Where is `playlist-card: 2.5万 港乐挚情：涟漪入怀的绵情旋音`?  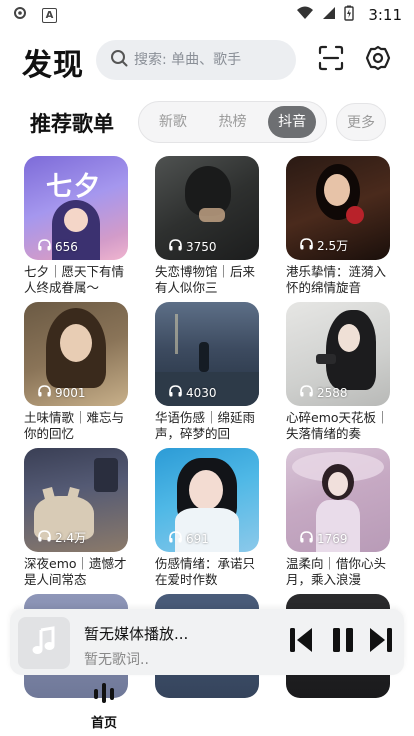 playlist-card: 2.5万 港乐挚情：涟漪入怀的绵情旋音 is located at coordinates (338, 226).